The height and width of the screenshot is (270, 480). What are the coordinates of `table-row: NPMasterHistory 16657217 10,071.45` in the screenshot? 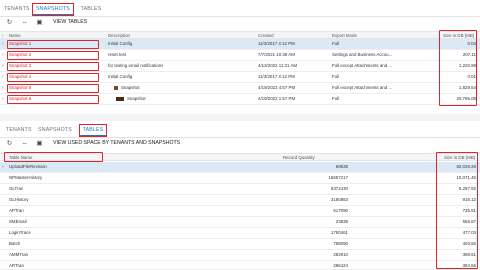 It's located at (240, 178).